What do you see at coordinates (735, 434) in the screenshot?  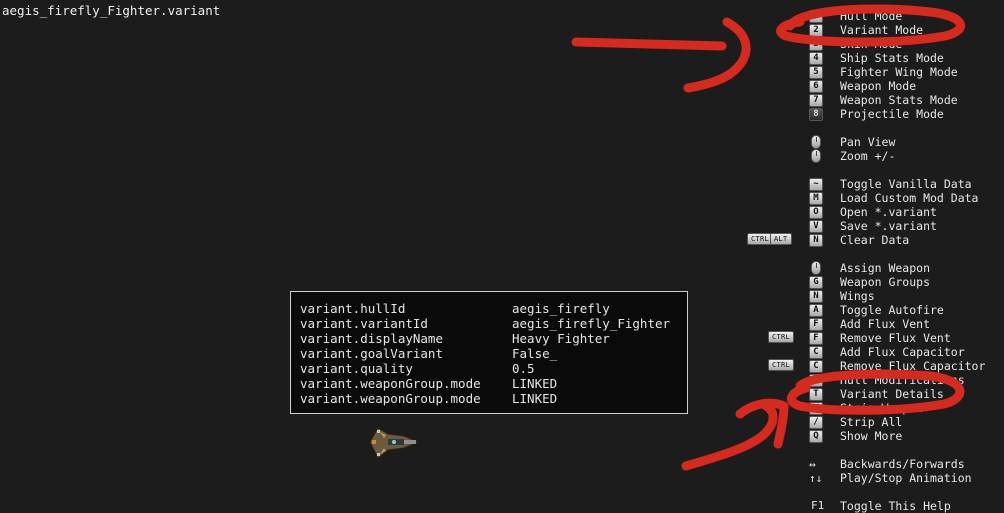 I see `annotation-arrow-bottom` at bounding box center [735, 434].